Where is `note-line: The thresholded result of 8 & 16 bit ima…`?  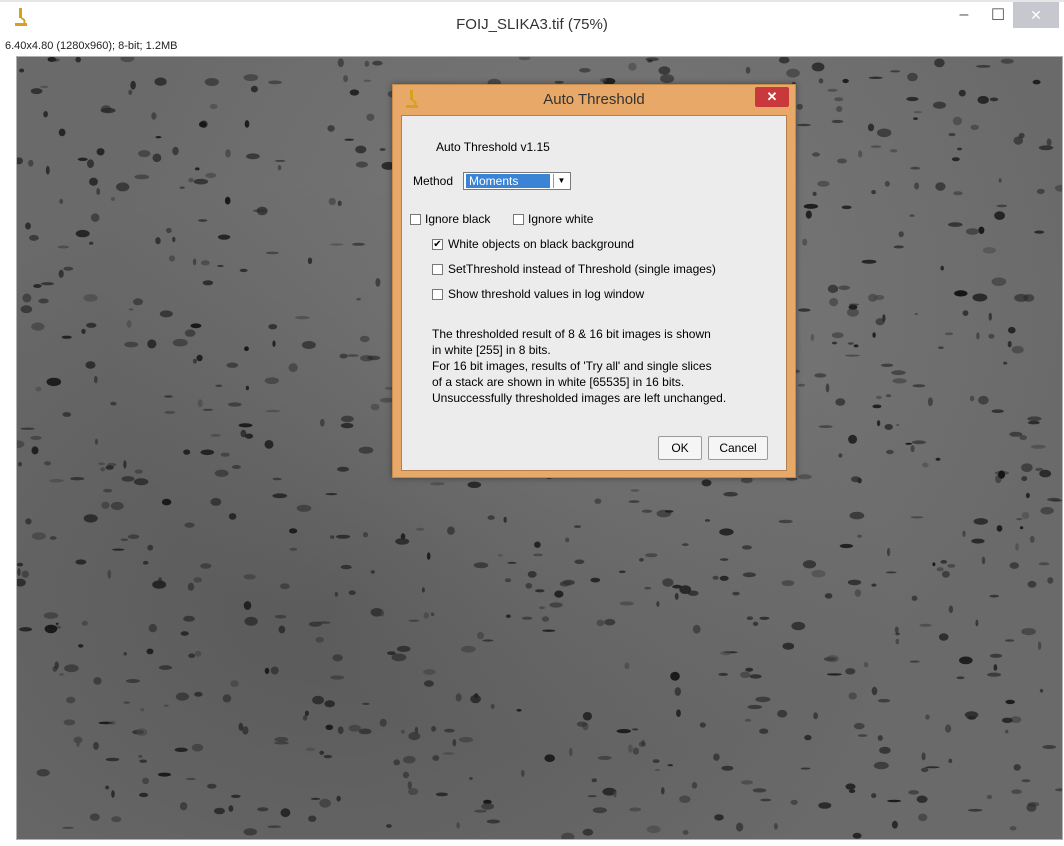
note-line: The thresholded result of 8 & 16 bit ima… is located at coordinates (571, 334).